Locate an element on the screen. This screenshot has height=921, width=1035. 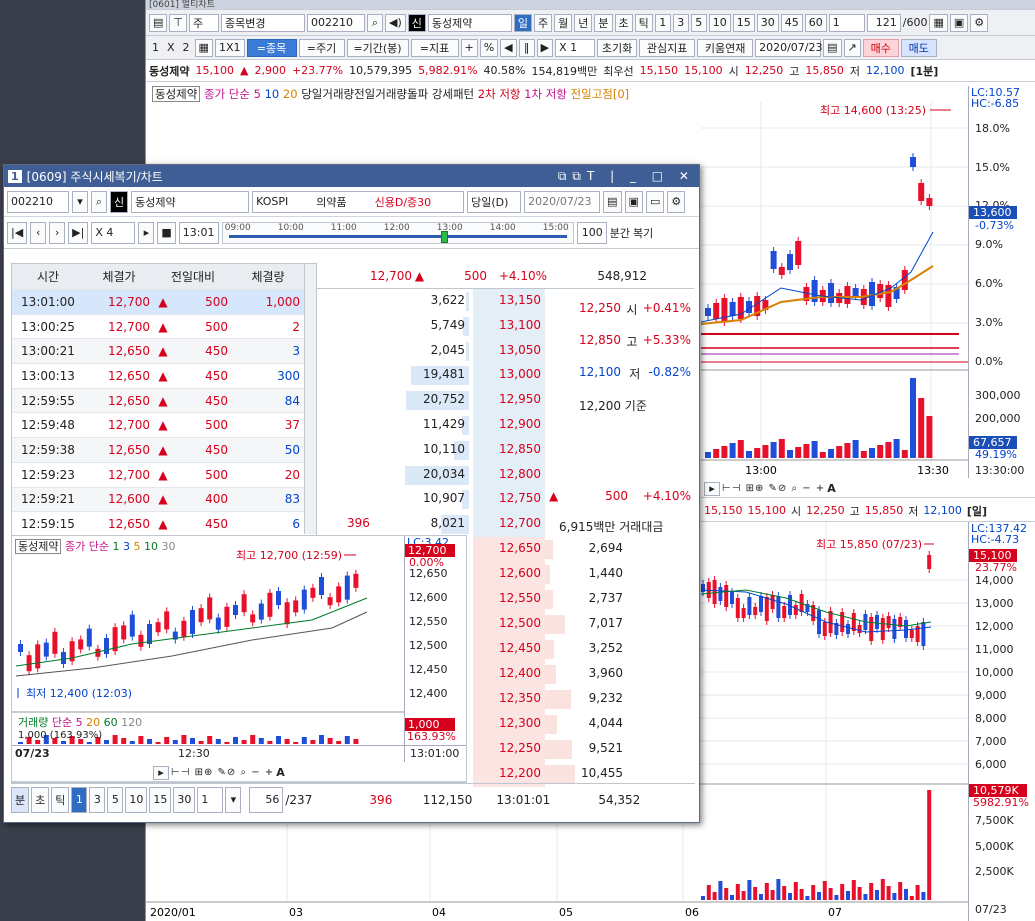
kiwoom-button: 키움연재 is located at coordinates (725, 47).